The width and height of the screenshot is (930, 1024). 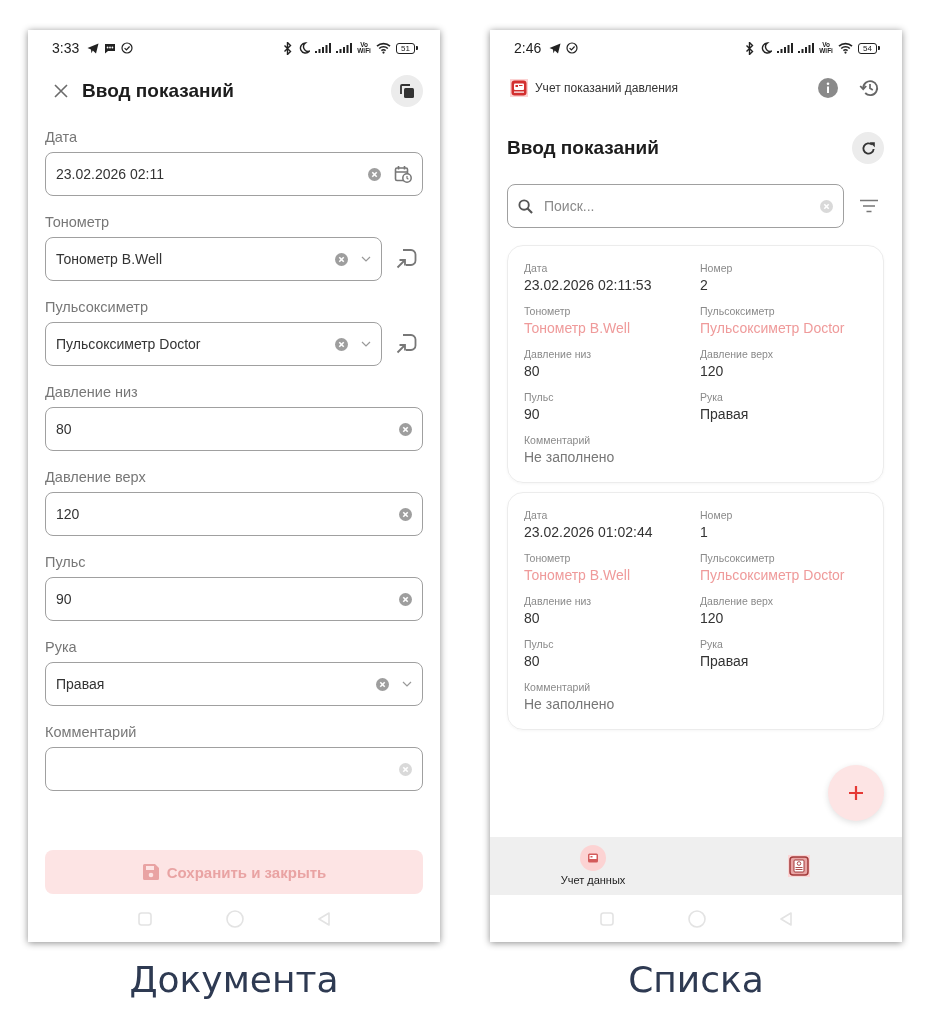 I want to click on field-label: Тонометр, so click(x=78, y=222).